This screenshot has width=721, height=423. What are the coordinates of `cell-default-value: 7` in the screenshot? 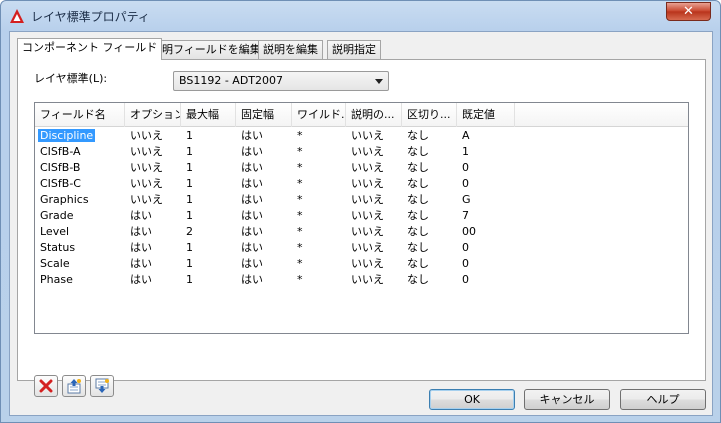 It's located at (463, 216).